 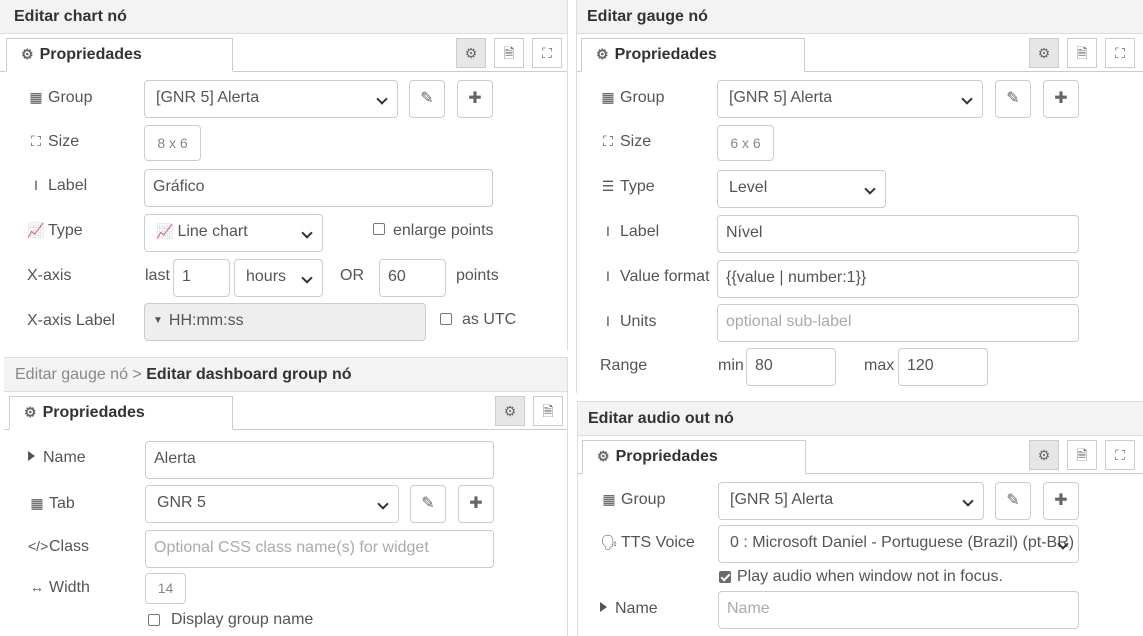 What do you see at coordinates (636, 608) in the screenshot?
I see `name-label-text: Name` at bounding box center [636, 608].